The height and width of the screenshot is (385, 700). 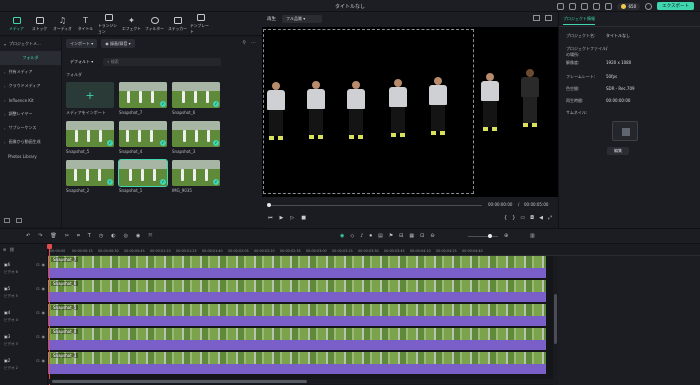 I want to click on import-dropdown: インポート ▾, so click(x=82, y=43).